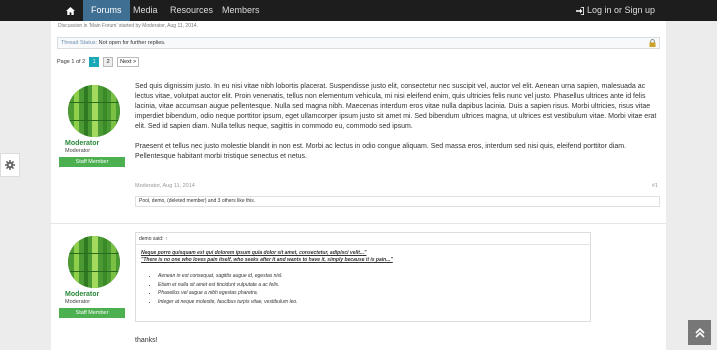  I want to click on post-permalink: #1, so click(655, 186).